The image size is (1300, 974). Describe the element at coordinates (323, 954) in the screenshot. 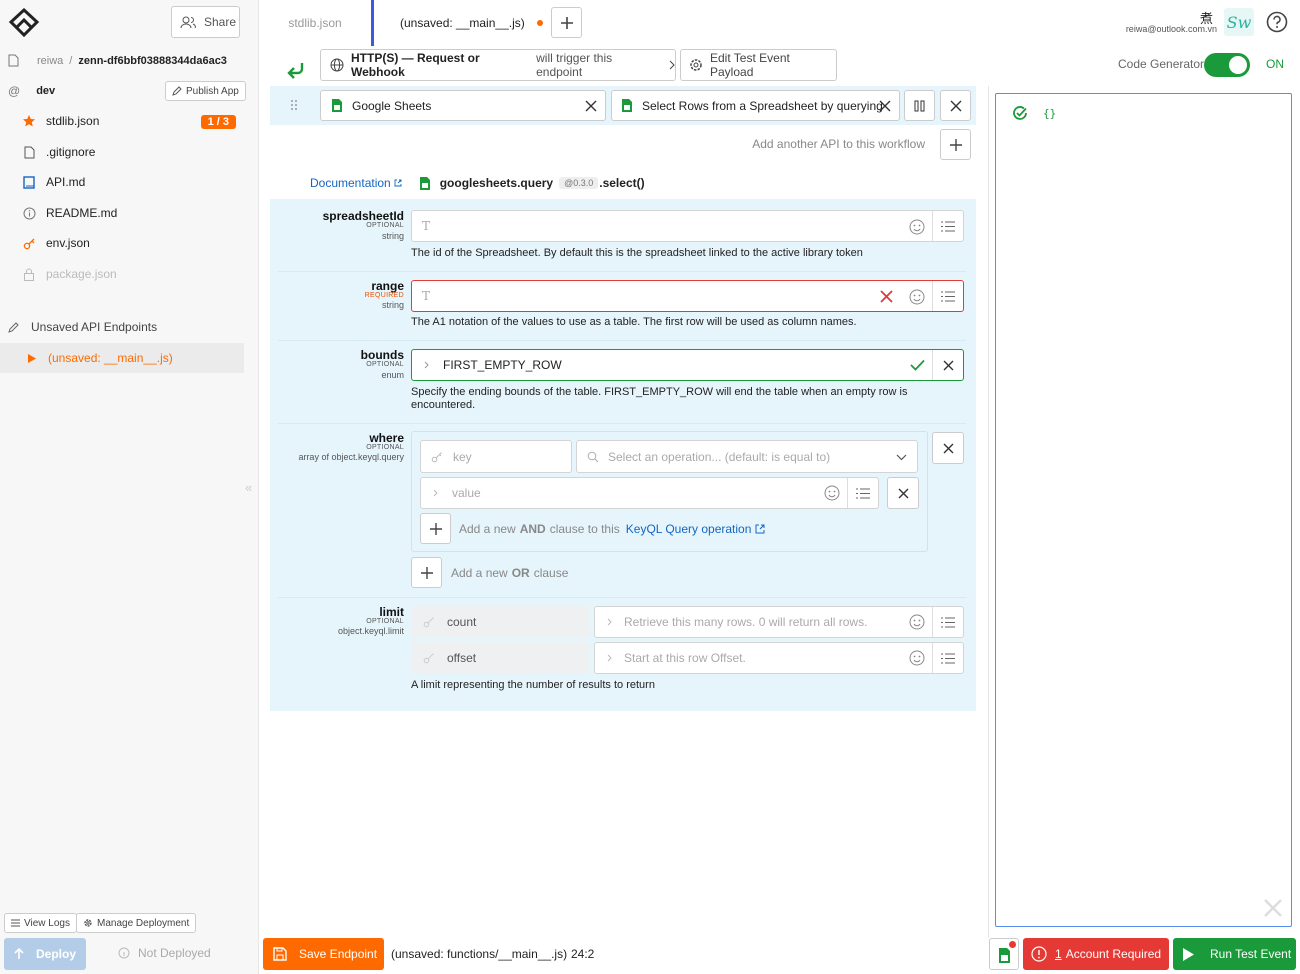

I see `save-endpoint-button: Save Endpoint` at that location.